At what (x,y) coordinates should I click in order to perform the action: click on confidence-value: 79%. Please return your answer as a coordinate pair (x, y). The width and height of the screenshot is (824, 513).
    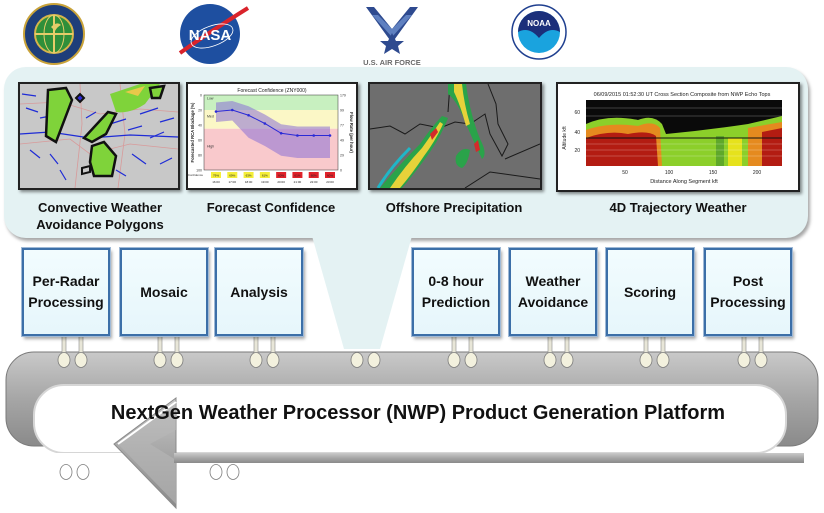
    Looking at the image, I should click on (216, 176).